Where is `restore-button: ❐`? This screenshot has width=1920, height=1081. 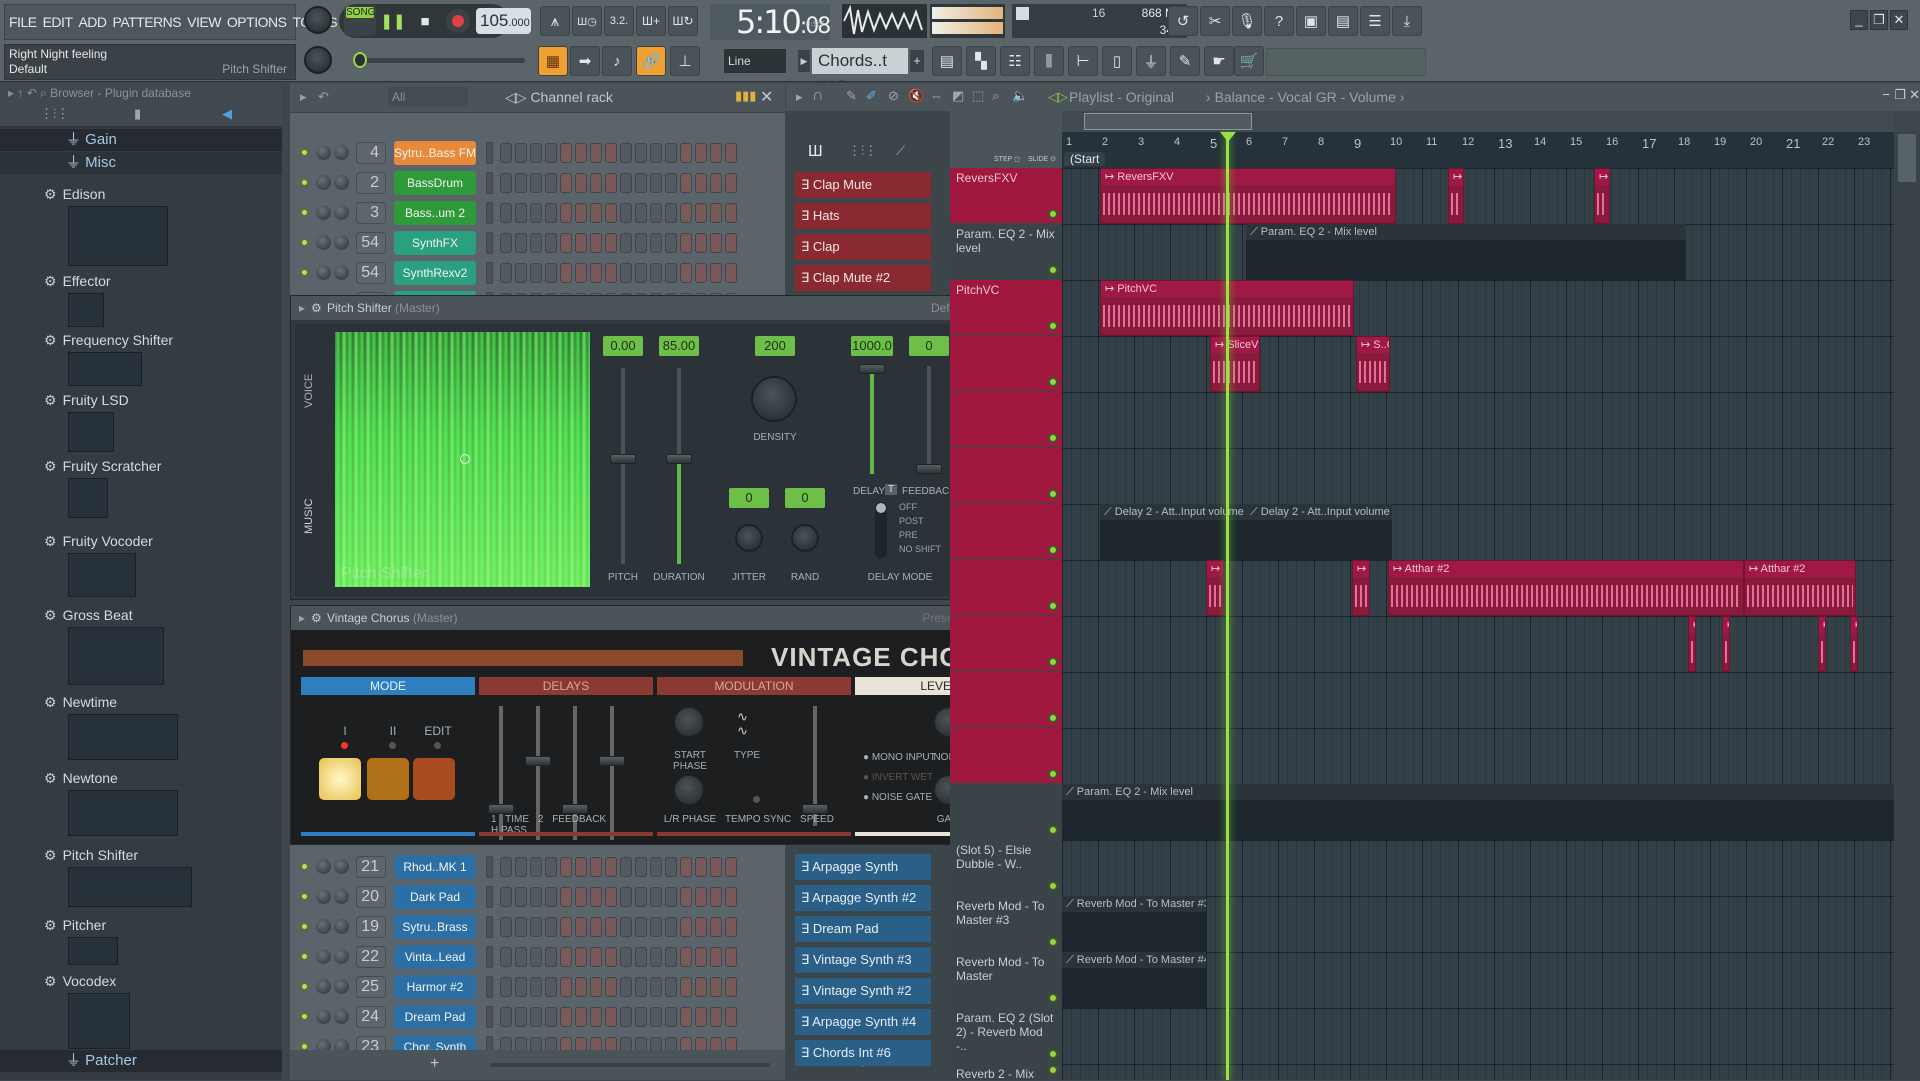 restore-button: ❐ is located at coordinates (1879, 20).